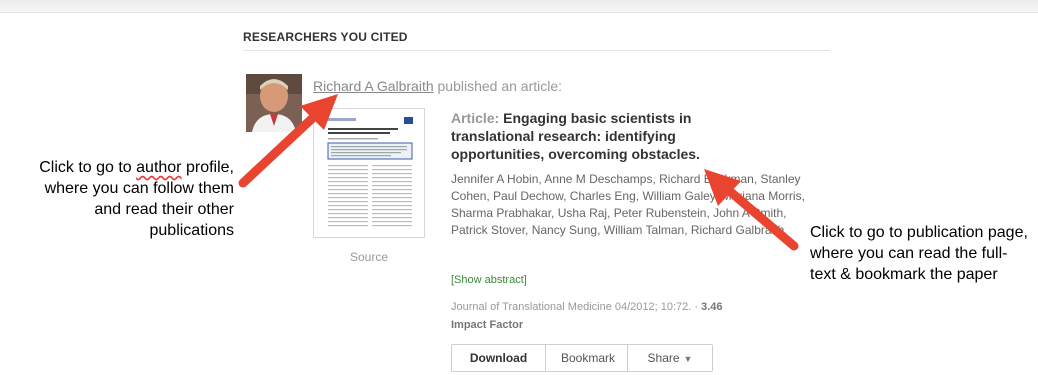 The width and height of the screenshot is (1038, 375). I want to click on article-type-label: Article:, so click(475, 118).